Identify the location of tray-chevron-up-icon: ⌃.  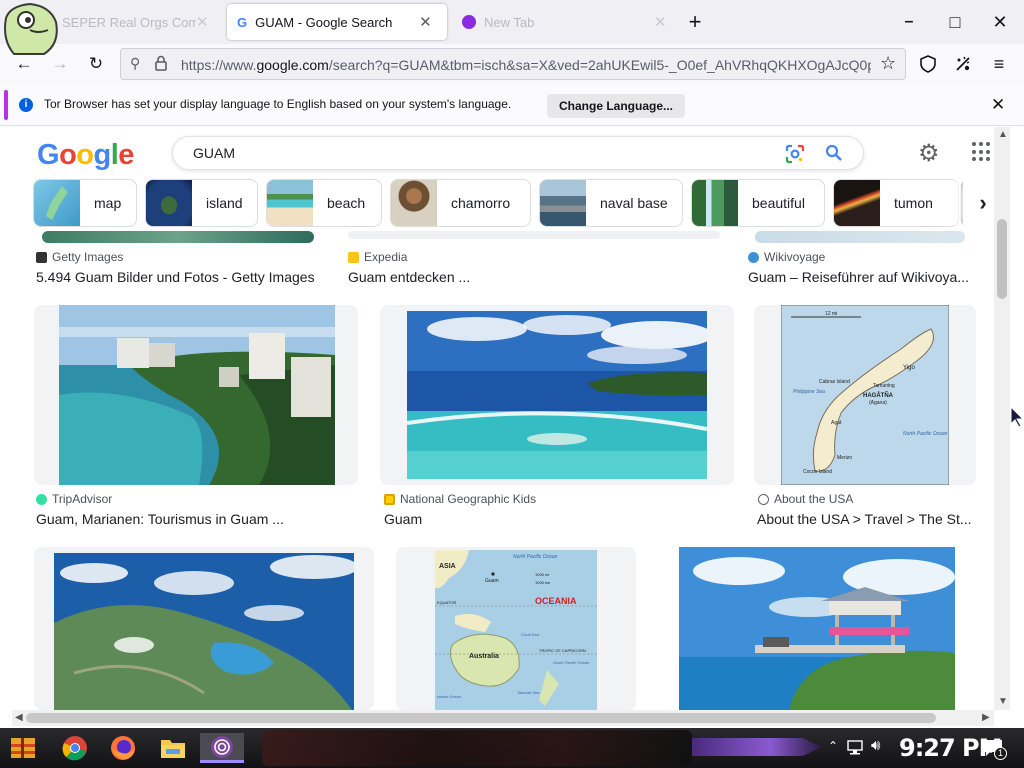
(833, 746).